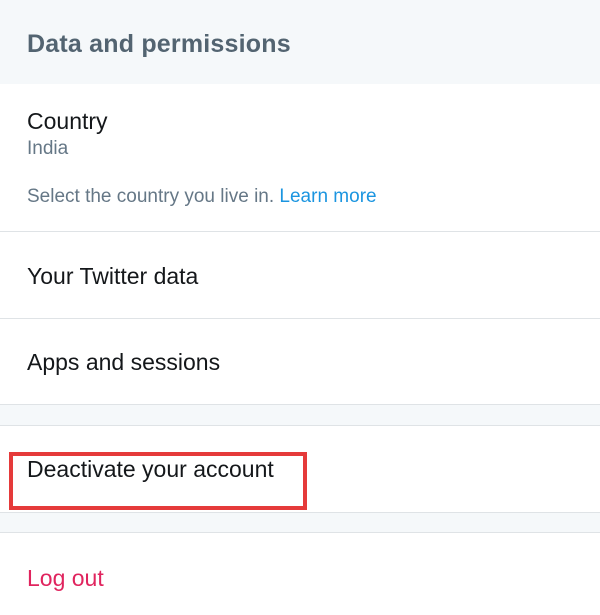 This screenshot has height=615, width=600. Describe the element at coordinates (151, 196) in the screenshot. I see `country-hint-text: Select the country you live in.` at that location.